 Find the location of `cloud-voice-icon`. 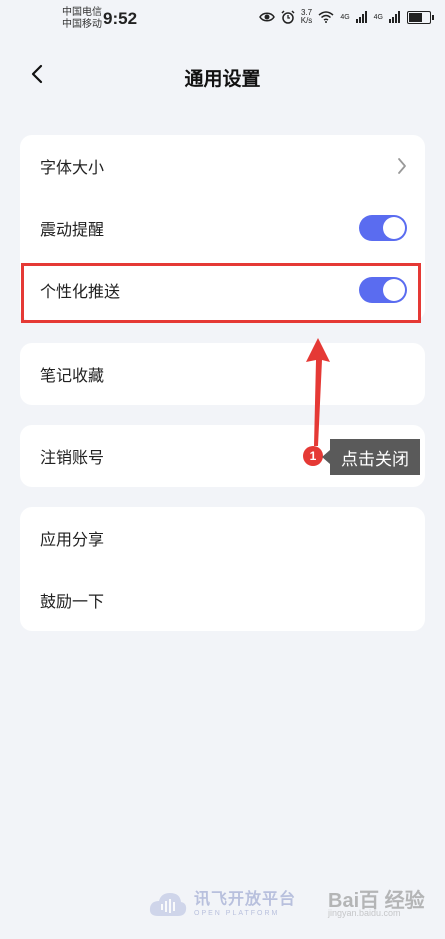

cloud-voice-icon is located at coordinates (168, 904).